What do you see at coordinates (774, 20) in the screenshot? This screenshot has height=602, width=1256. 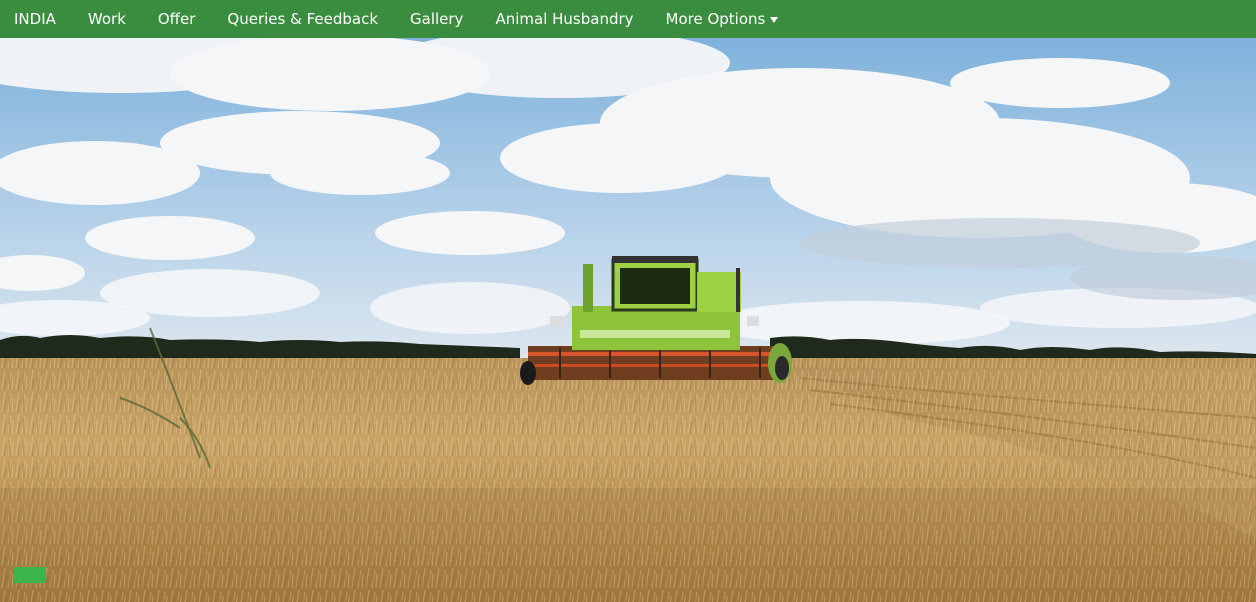 I see `caret-down-icon` at bounding box center [774, 20].